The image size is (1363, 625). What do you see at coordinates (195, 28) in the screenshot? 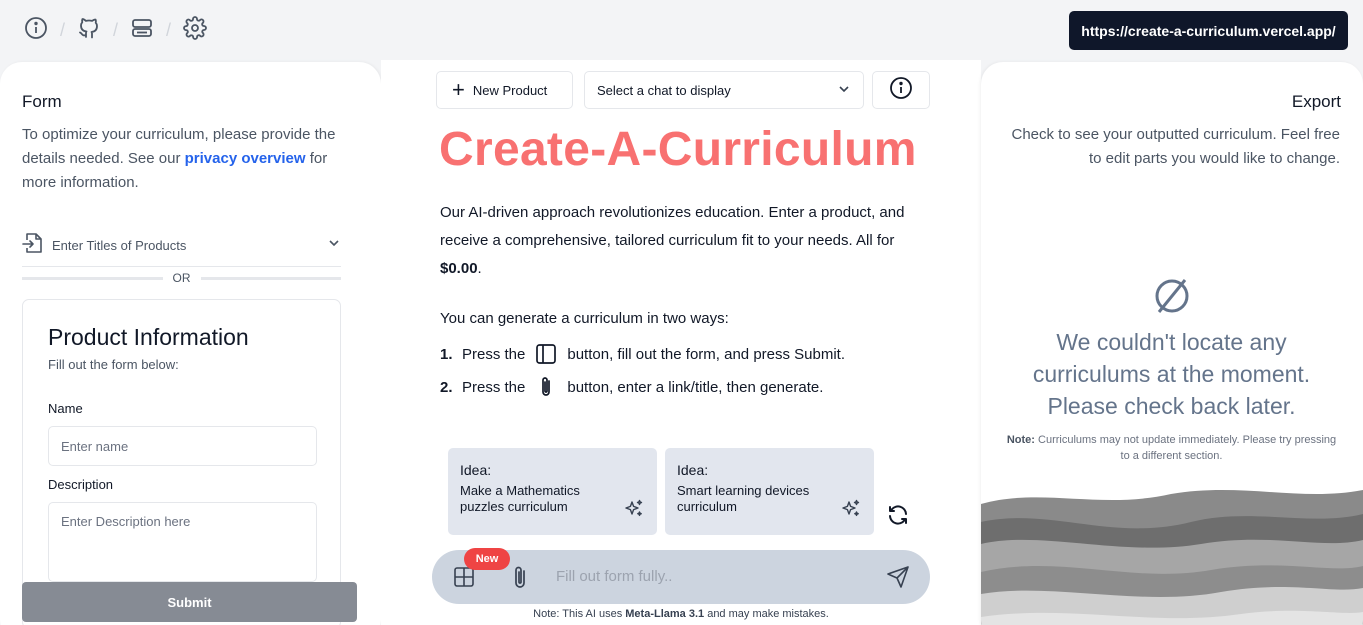
I see `gear-icon` at bounding box center [195, 28].